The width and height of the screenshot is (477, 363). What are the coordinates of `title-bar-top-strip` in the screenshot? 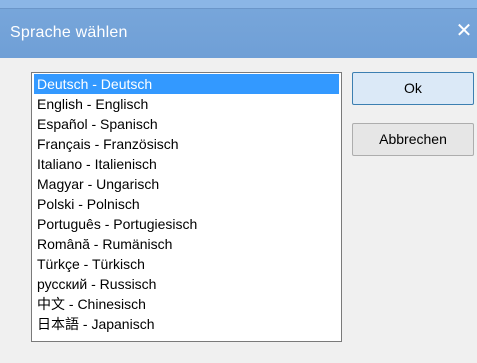 It's located at (238, 4).